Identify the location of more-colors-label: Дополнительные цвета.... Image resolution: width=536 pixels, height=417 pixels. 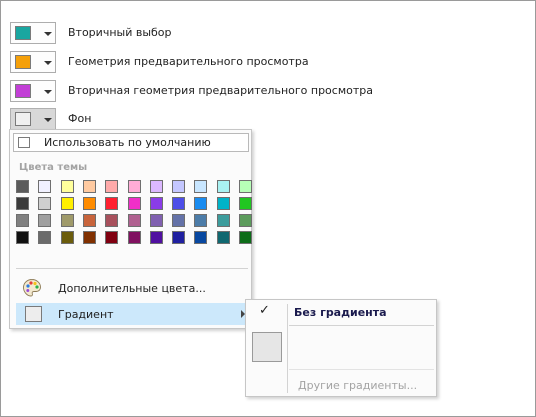
(132, 288).